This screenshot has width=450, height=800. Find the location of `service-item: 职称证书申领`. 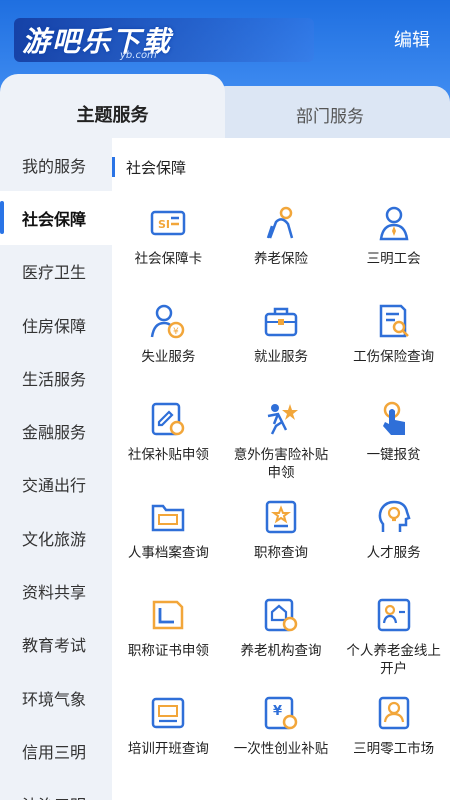

service-item: 职称证书申领 is located at coordinates (168, 633).